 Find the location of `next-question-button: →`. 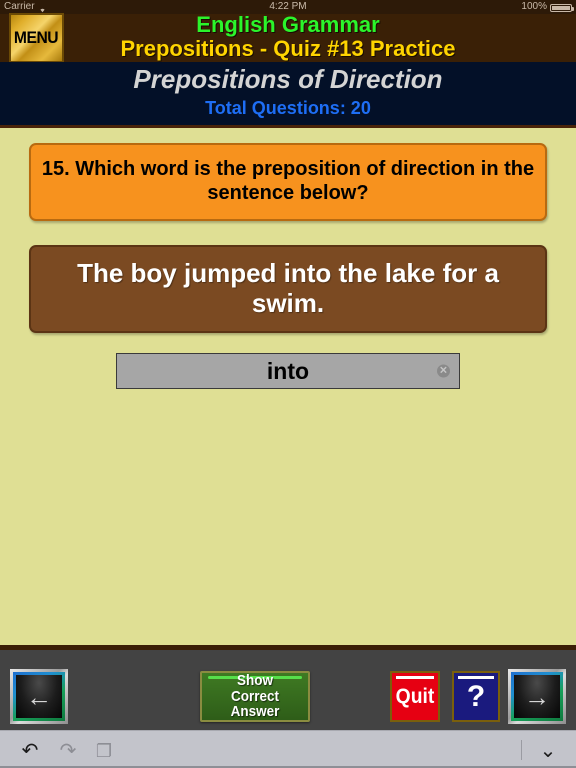

next-question-button: → is located at coordinates (537, 696).